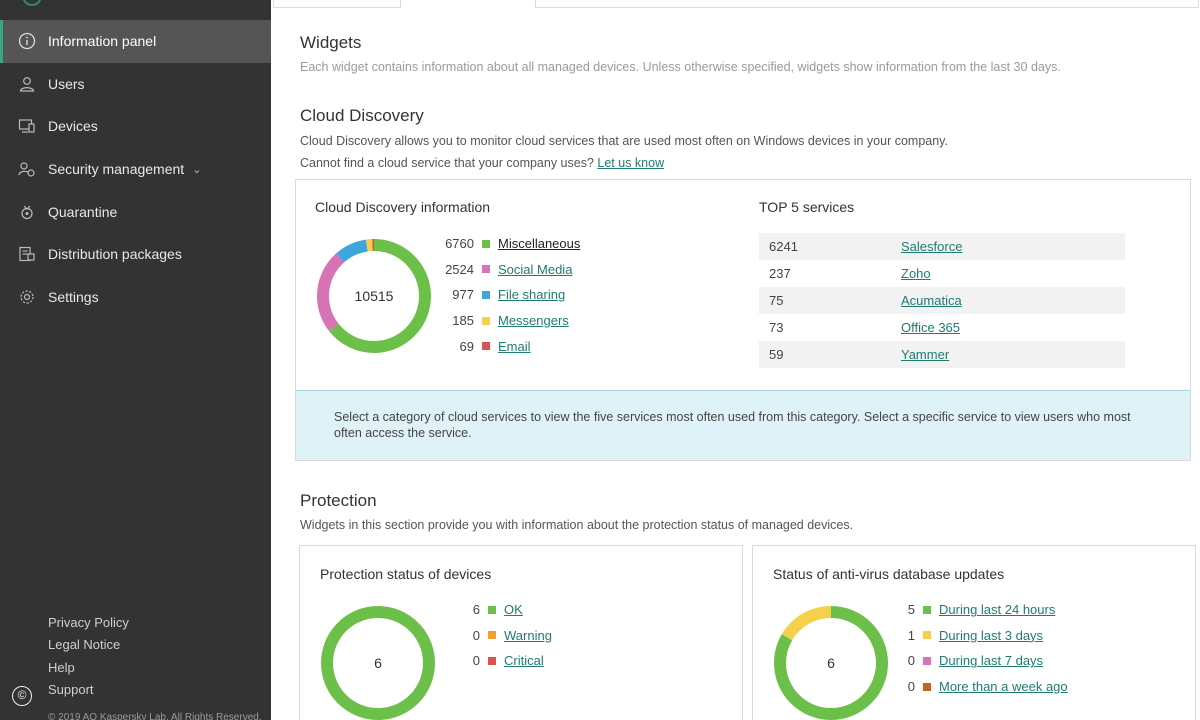  I want to click on legend-item-email: 69 Email, so click(508, 346).